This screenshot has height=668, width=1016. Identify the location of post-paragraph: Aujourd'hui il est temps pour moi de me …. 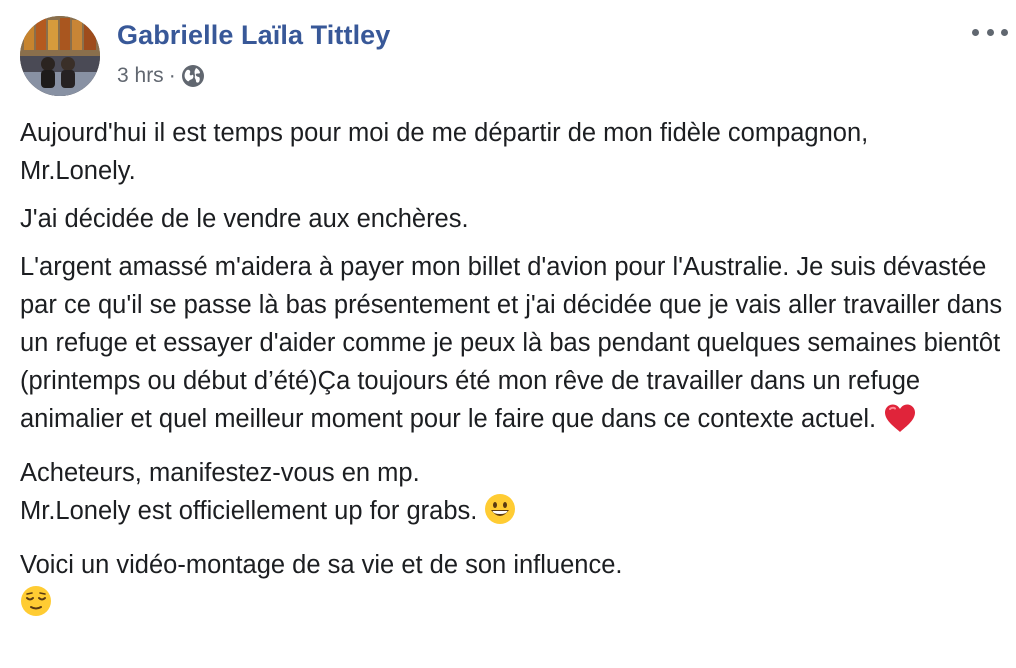
(512, 152).